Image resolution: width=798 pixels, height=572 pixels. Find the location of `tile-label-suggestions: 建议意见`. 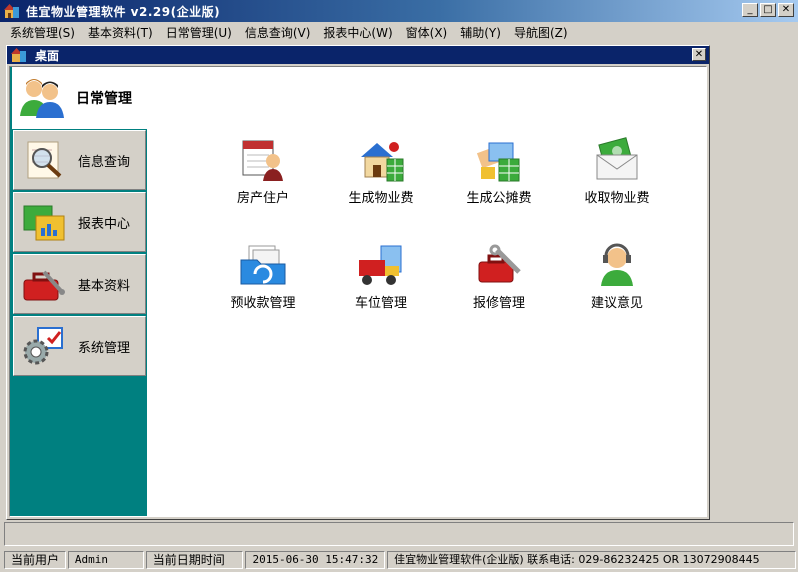

tile-label-suggestions: 建议意见 is located at coordinates (616, 303).